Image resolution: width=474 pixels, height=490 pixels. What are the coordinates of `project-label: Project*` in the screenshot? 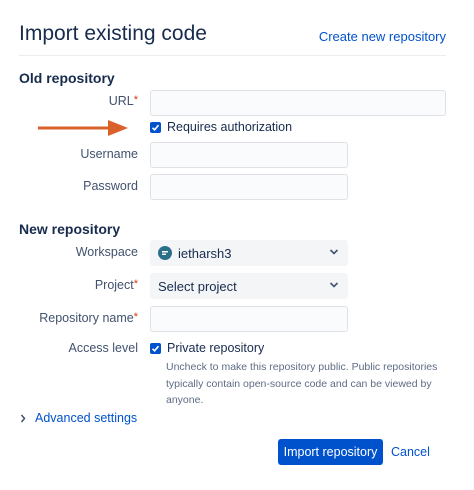 It's located at (116, 285).